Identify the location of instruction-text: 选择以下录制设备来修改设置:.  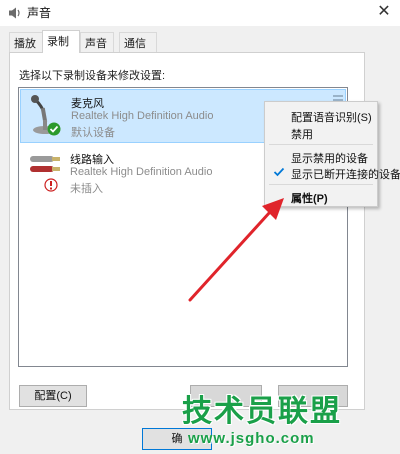
(92, 76).